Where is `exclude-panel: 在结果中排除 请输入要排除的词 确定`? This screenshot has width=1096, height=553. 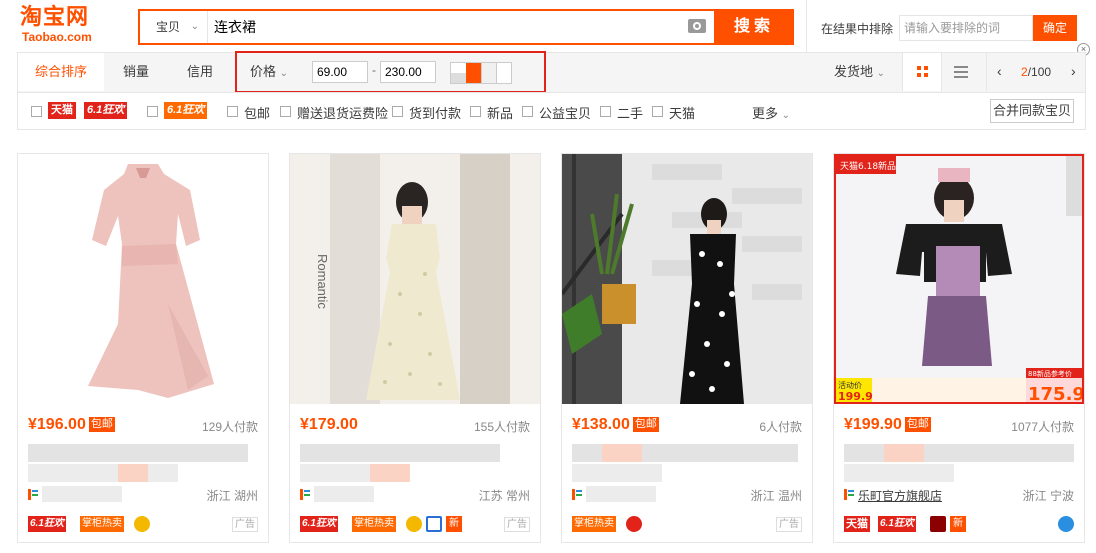
exclude-panel: 在结果中排除 请输入要排除的词 确定 is located at coordinates (951, 27).